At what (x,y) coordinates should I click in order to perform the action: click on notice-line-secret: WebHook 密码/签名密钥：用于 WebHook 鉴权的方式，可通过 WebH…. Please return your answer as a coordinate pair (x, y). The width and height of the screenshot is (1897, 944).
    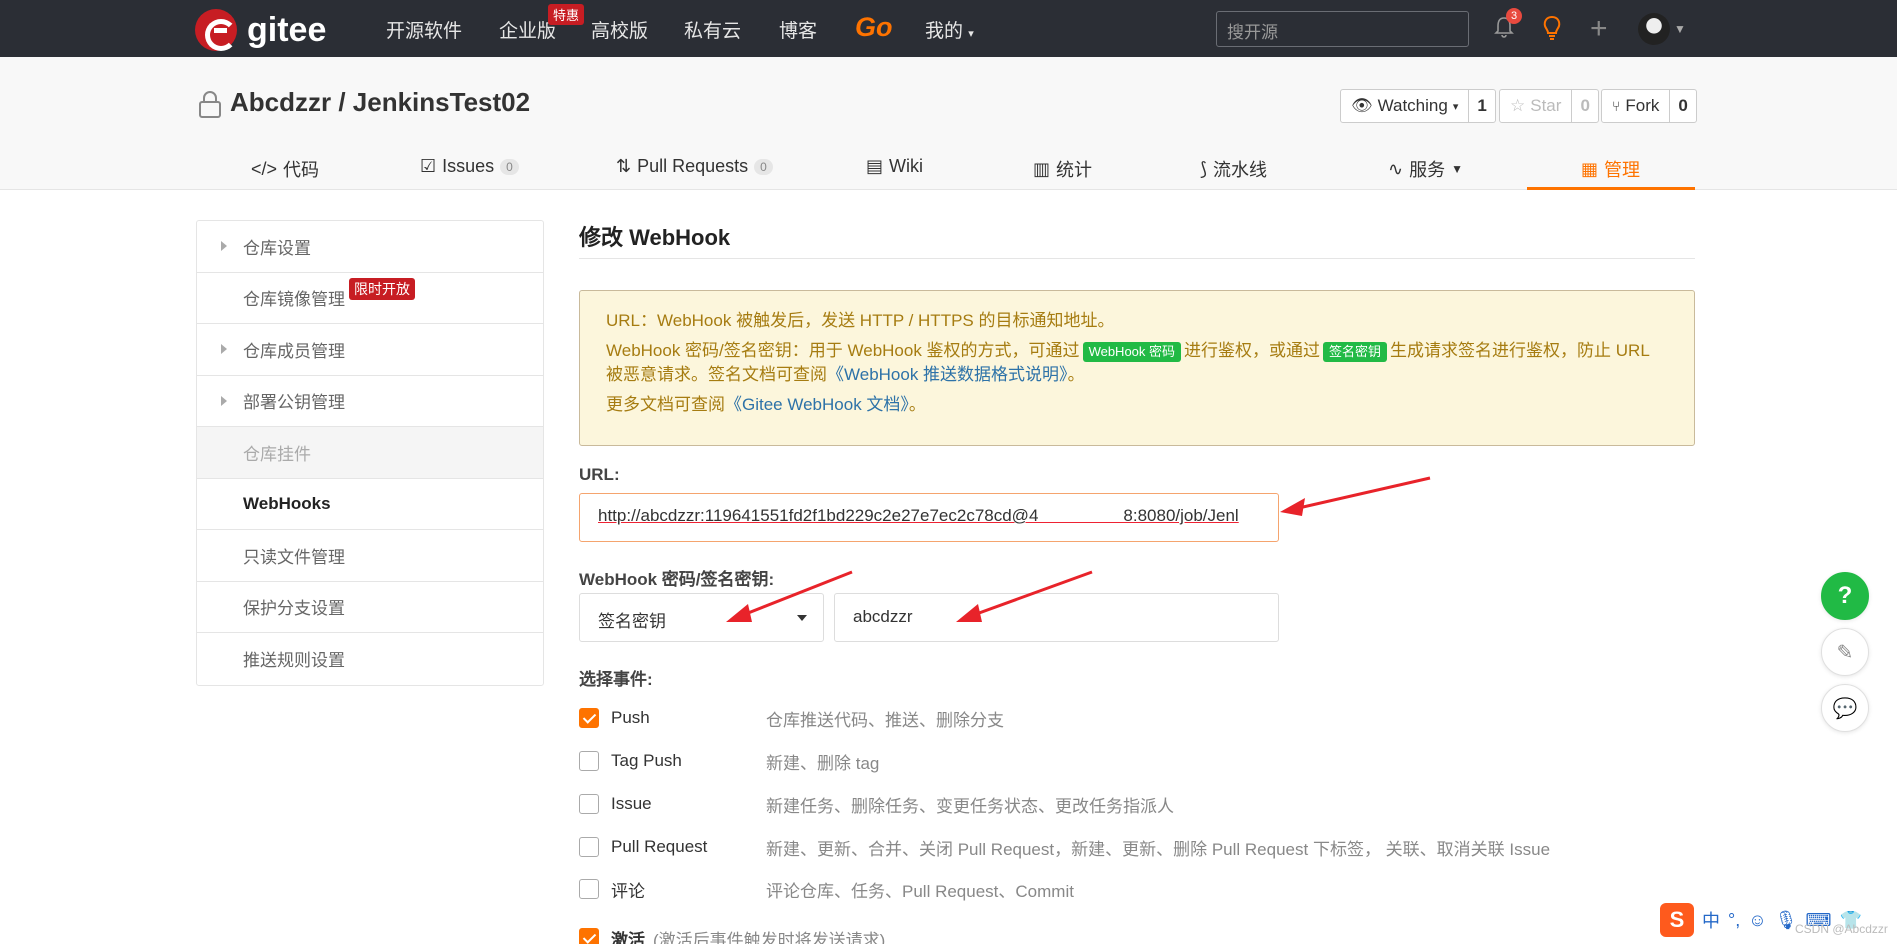
    Looking at the image, I should click on (1137, 363).